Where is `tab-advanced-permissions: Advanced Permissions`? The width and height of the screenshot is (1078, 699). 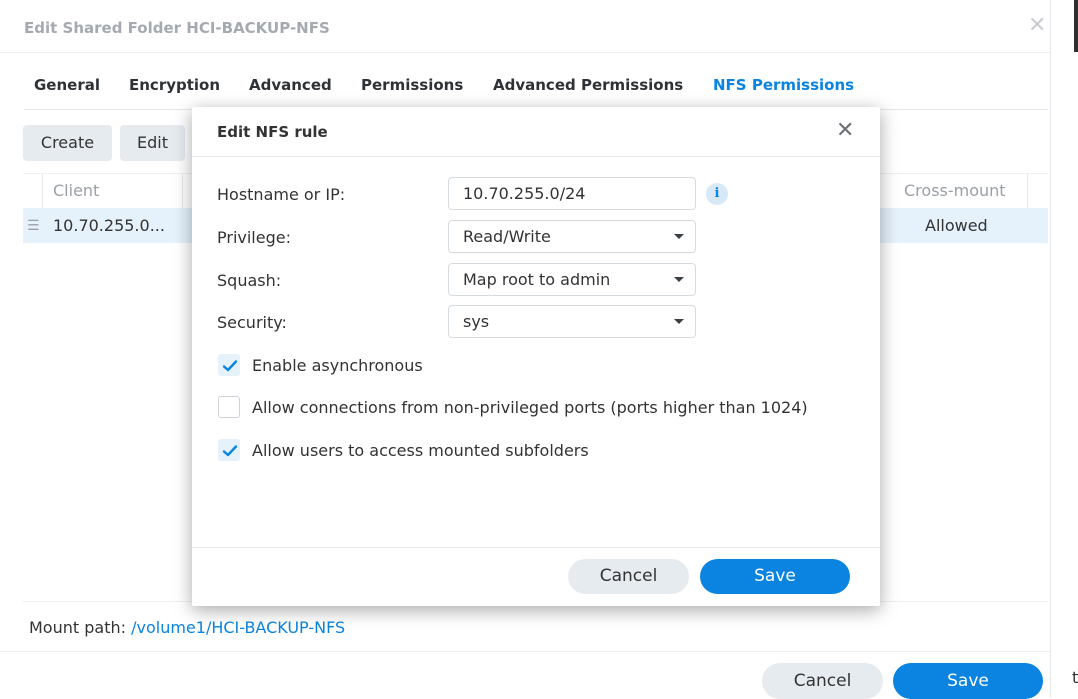
tab-advanced-permissions: Advanced Permissions is located at coordinates (588, 85).